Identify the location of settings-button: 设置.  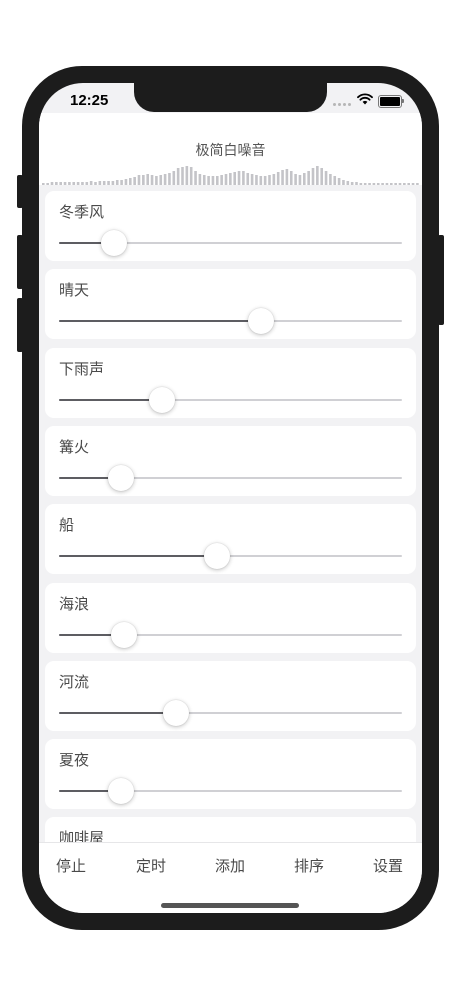
(388, 865).